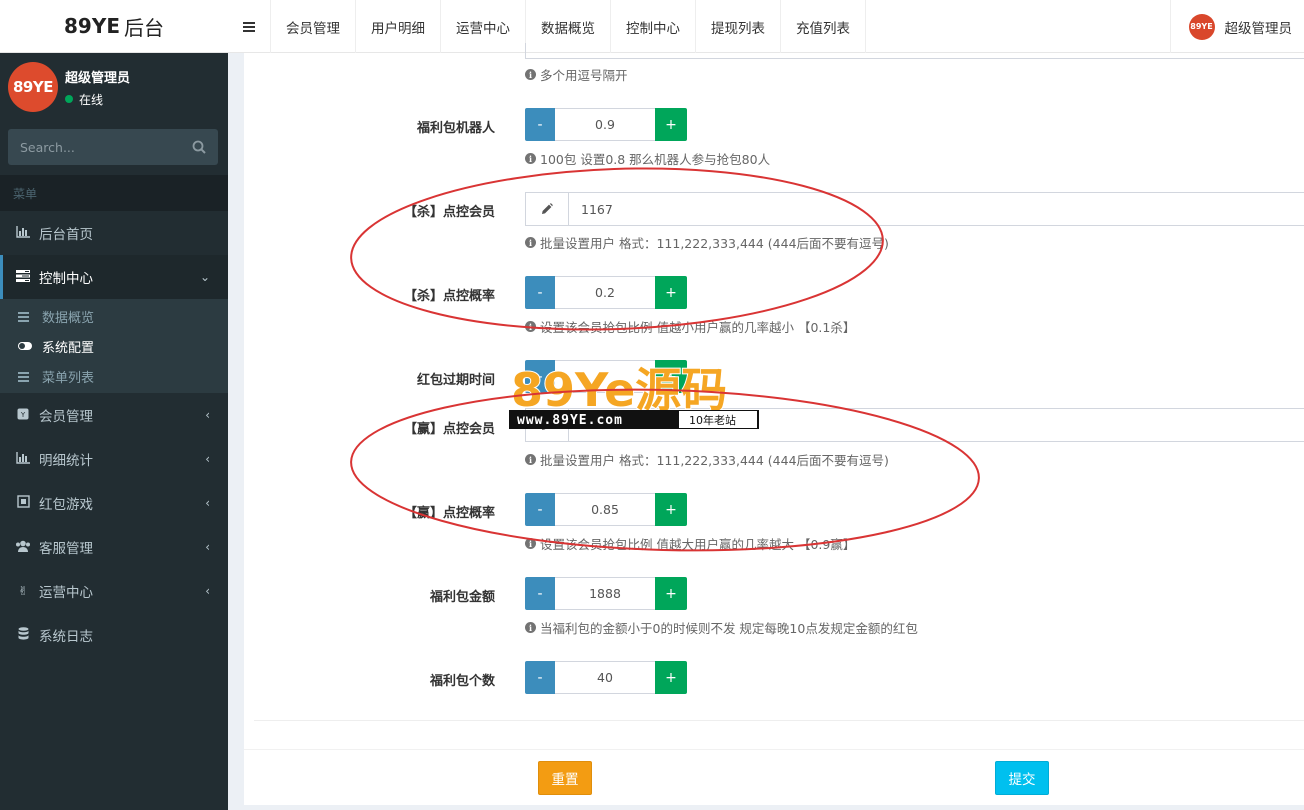  Describe the element at coordinates (483, 26) in the screenshot. I see `topnav-operation: 运营中心` at that location.